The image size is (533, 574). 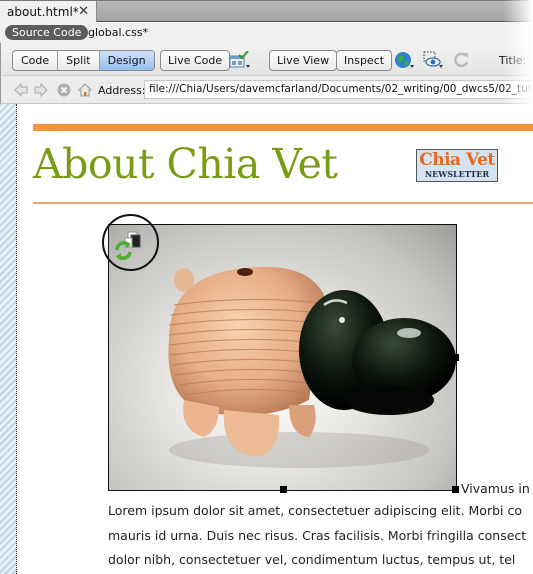 I want to click on tab-label: about.html*, so click(x=43, y=12).